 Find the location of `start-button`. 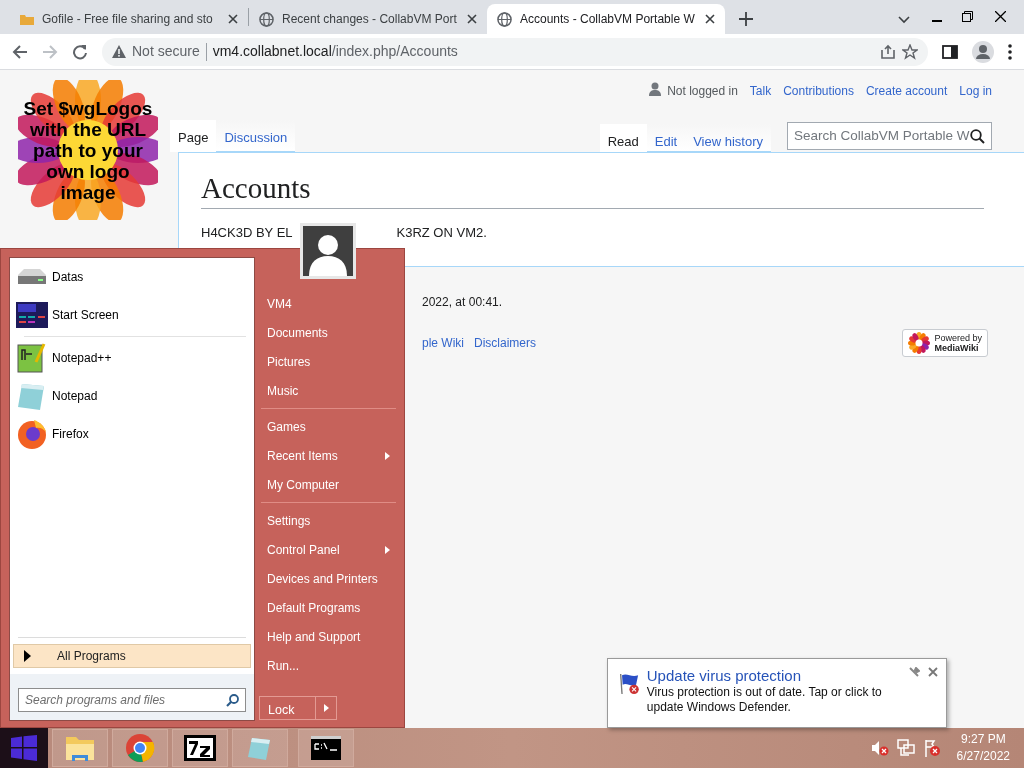

start-button is located at coordinates (24, 748).